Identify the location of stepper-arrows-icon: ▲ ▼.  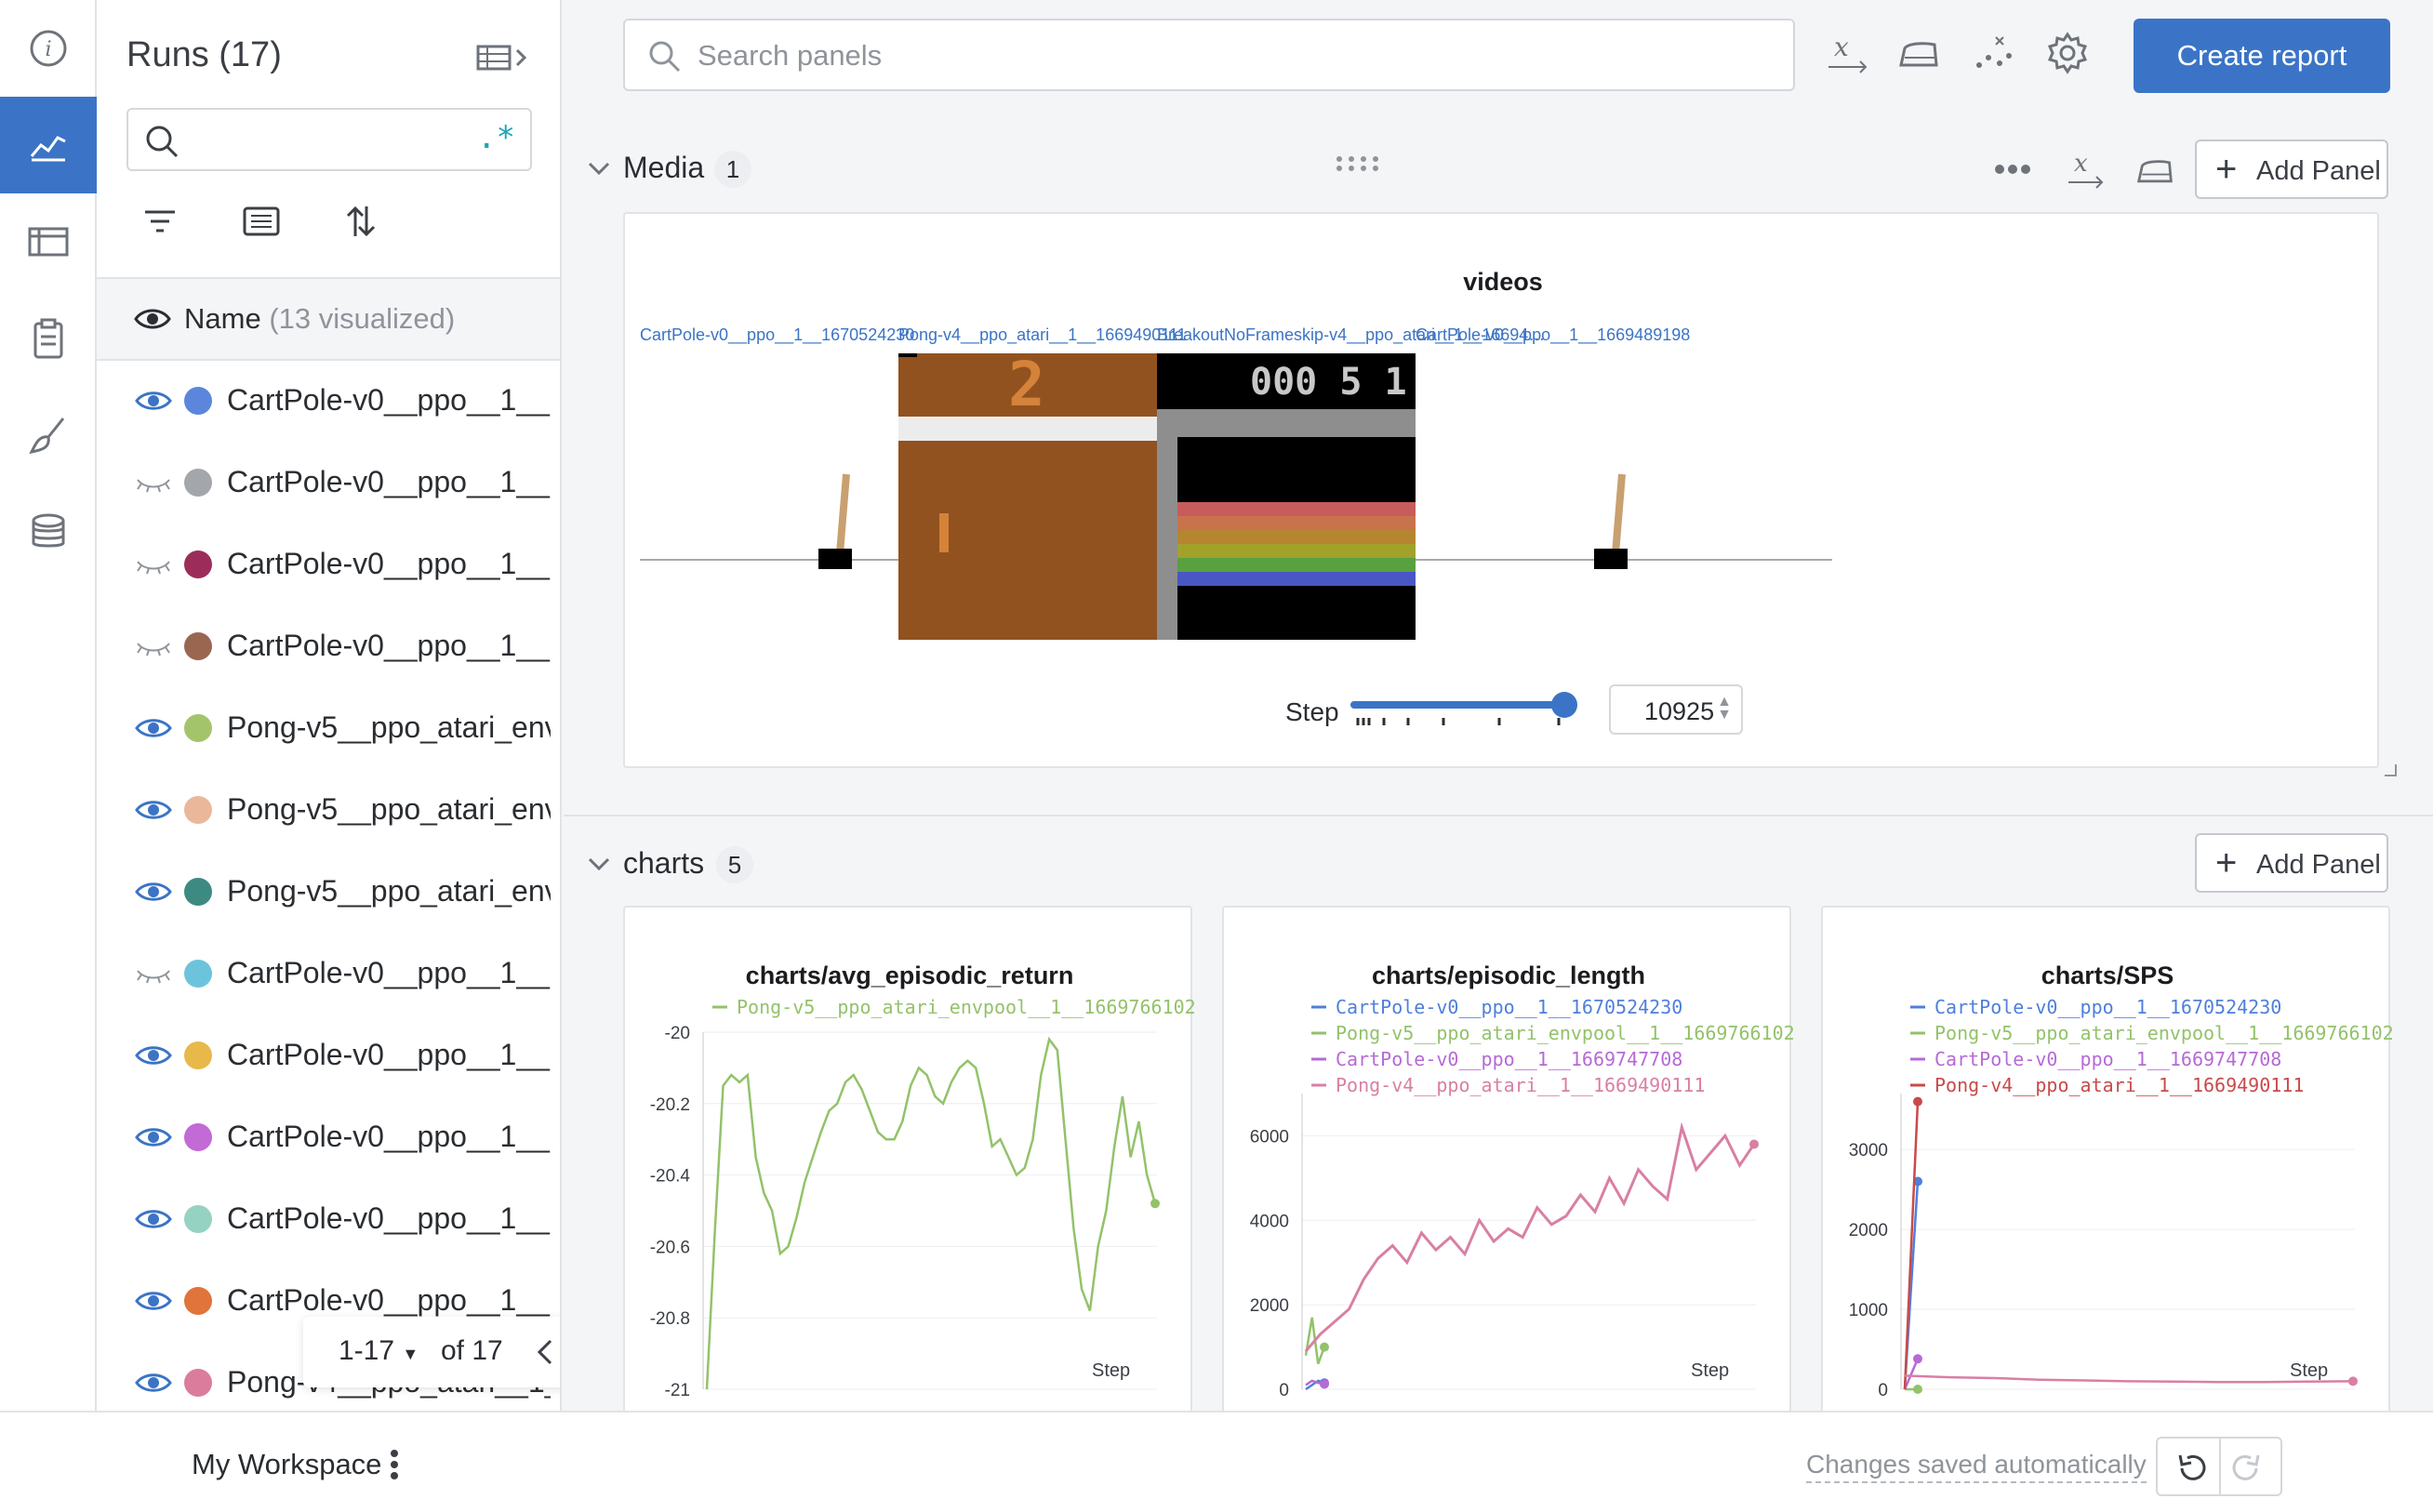
(1724, 709).